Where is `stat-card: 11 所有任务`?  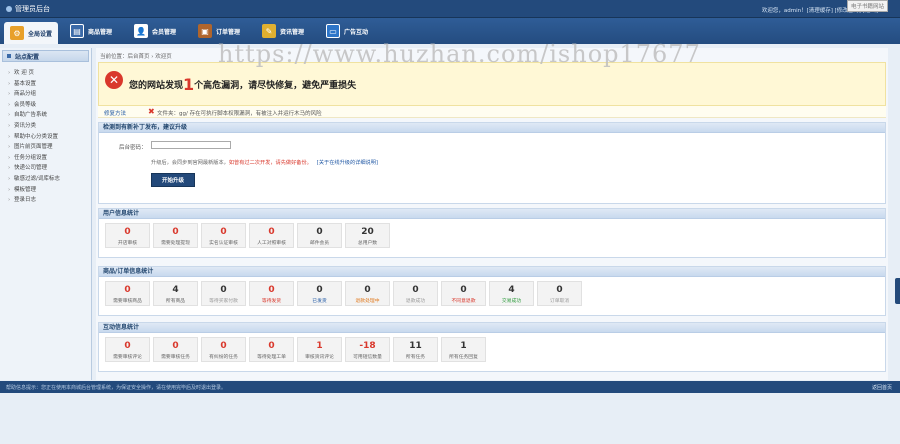
stat-card: 11 所有任务 is located at coordinates (415, 349).